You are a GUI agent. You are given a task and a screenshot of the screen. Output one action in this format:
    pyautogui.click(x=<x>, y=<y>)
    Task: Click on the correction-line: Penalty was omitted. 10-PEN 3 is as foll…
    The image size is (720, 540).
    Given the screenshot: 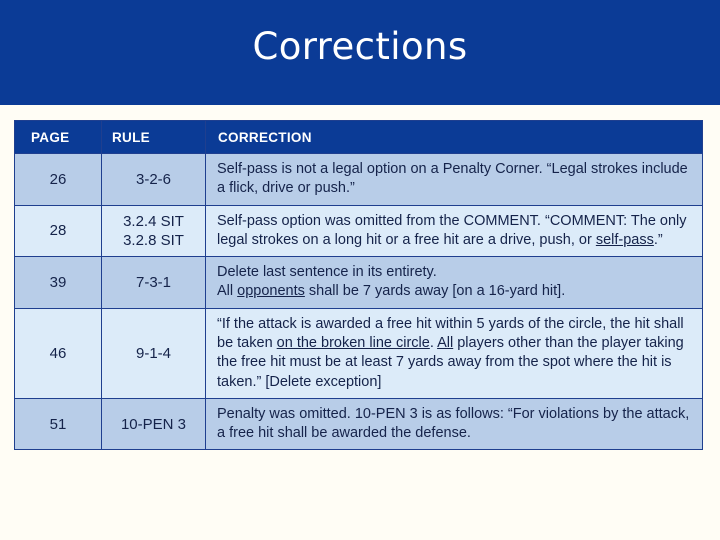 What is the action you would take?
    pyautogui.click(x=418, y=413)
    